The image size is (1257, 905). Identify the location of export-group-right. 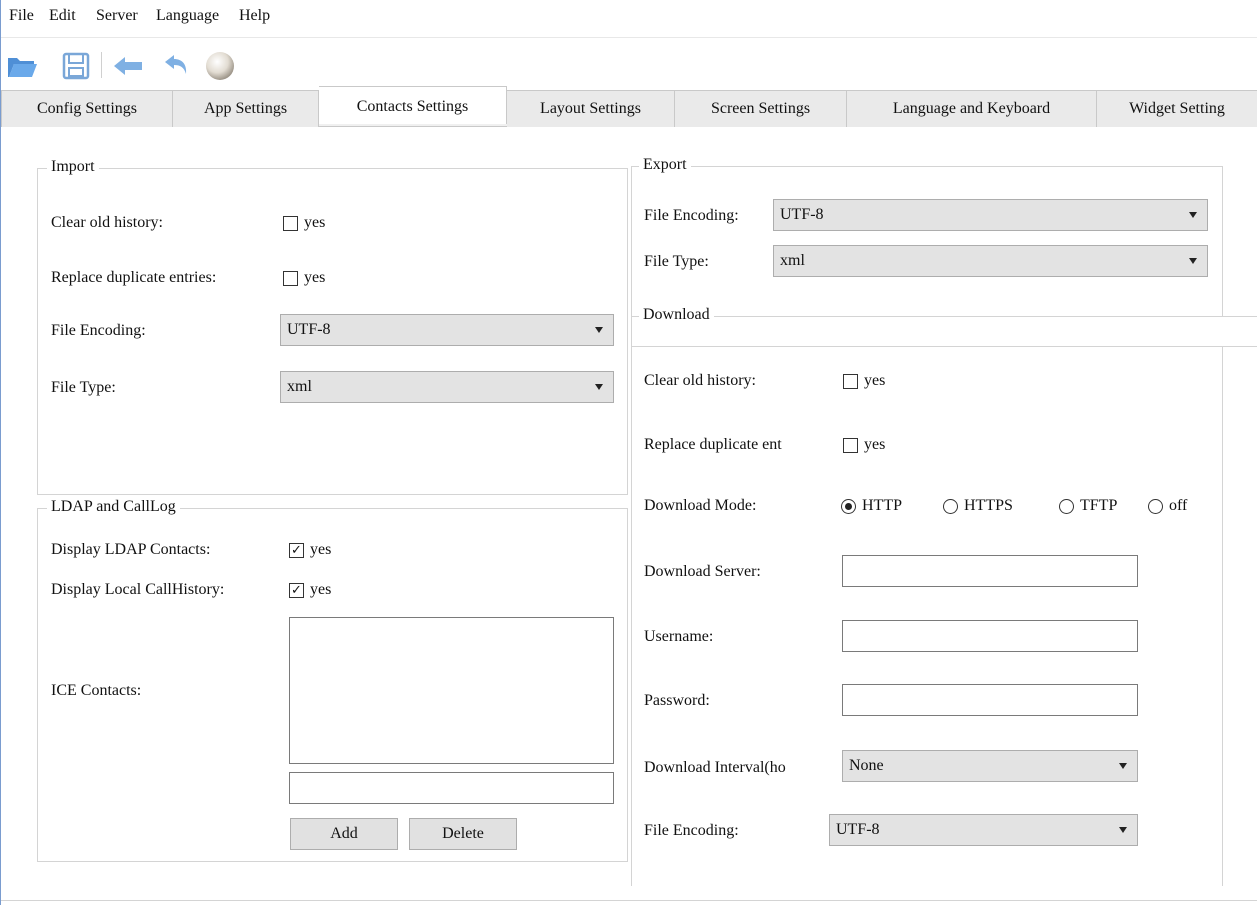
(1222, 241).